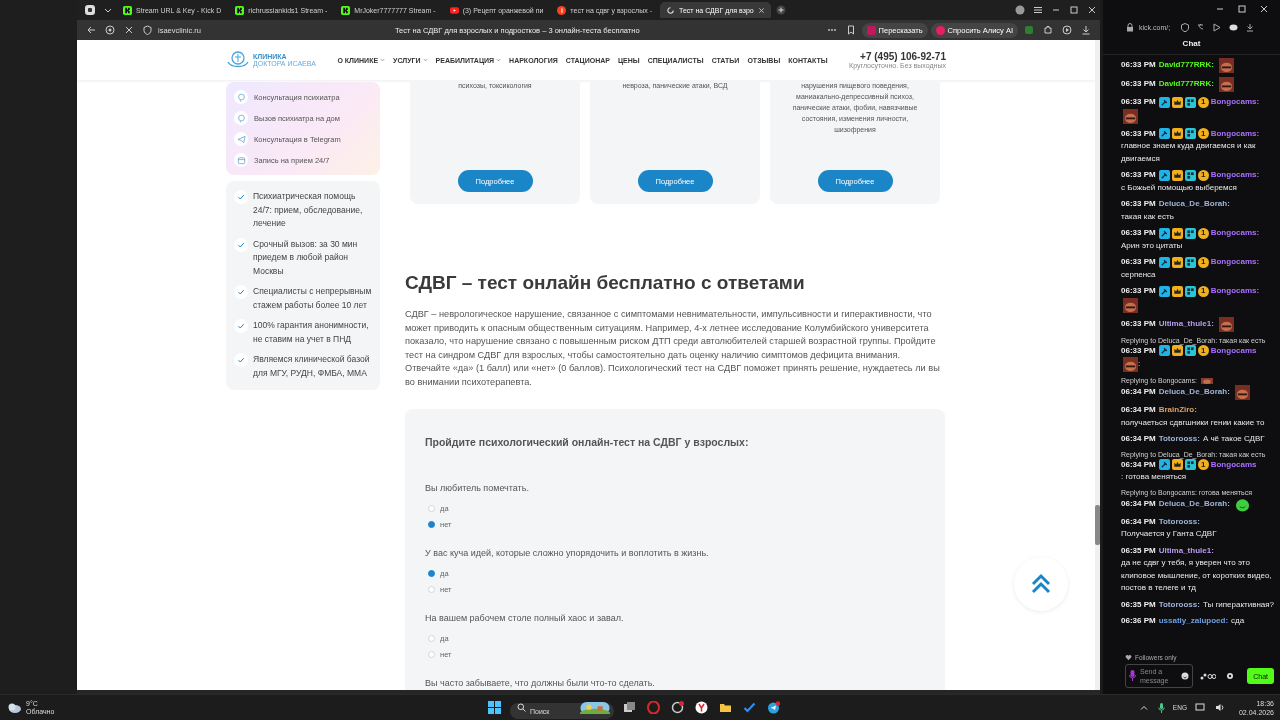 The image size is (1280, 720). I want to click on folder-icon, so click(725, 707).